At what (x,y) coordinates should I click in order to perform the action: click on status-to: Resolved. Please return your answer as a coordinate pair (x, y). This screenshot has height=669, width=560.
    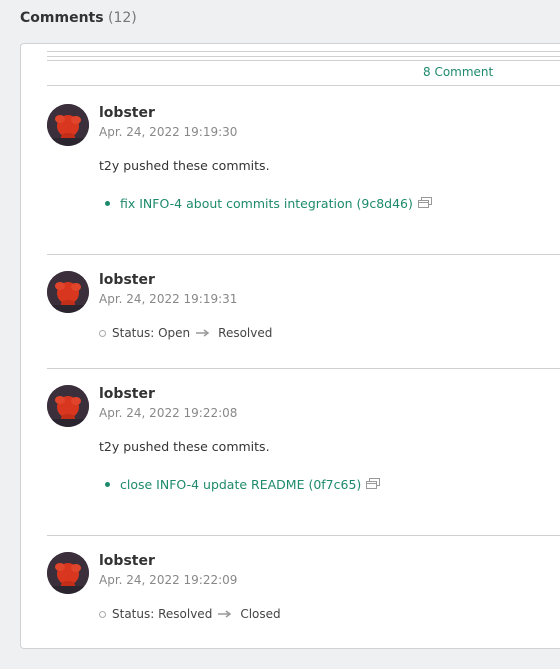
    Looking at the image, I should click on (245, 333).